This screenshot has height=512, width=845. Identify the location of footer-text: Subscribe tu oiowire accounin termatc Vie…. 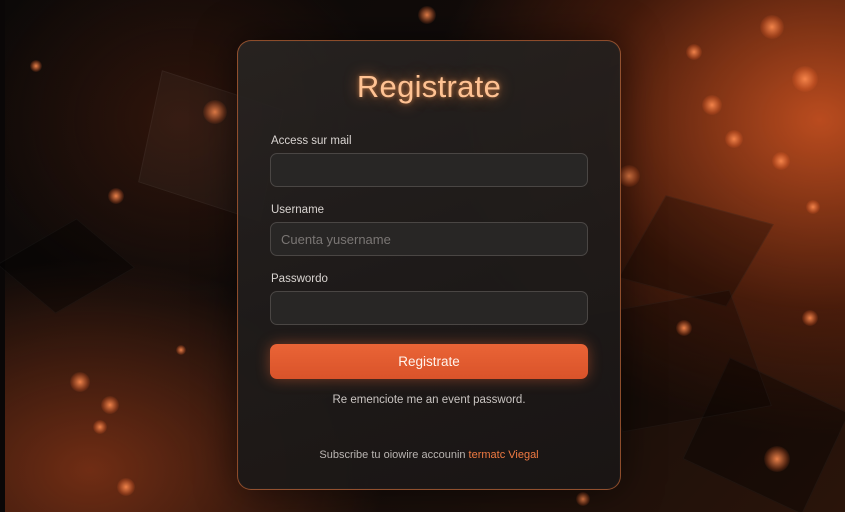
(429, 455).